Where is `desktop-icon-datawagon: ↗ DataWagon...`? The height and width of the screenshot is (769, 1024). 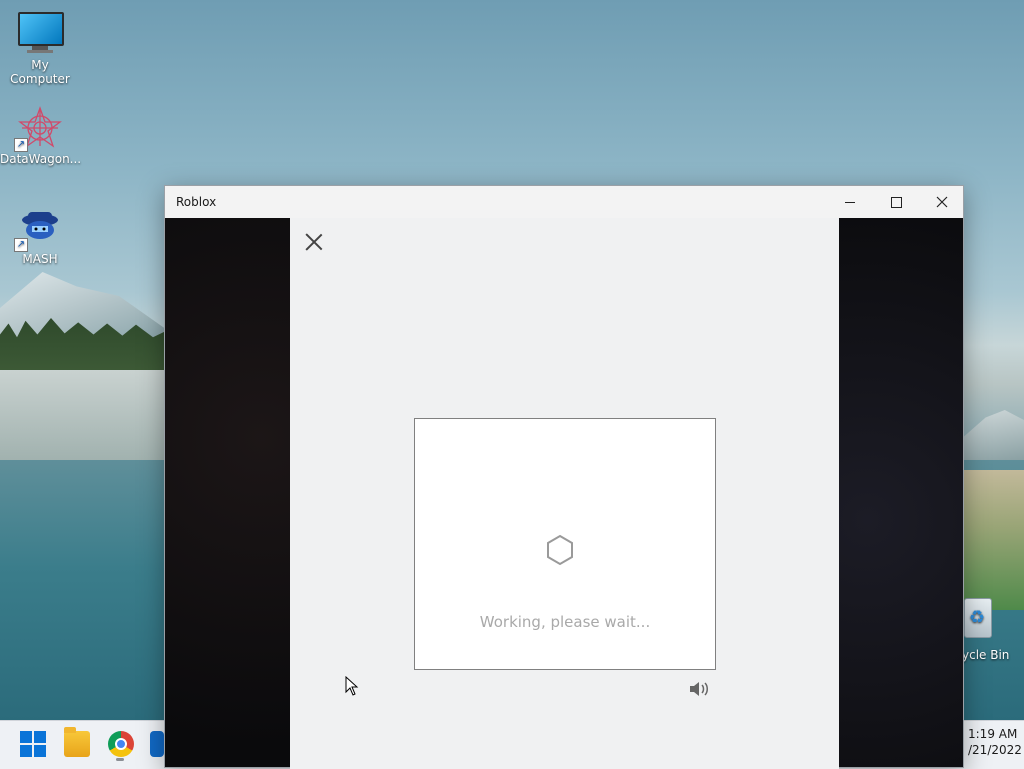 desktop-icon-datawagon: ↗ DataWagon... is located at coordinates (41, 136).